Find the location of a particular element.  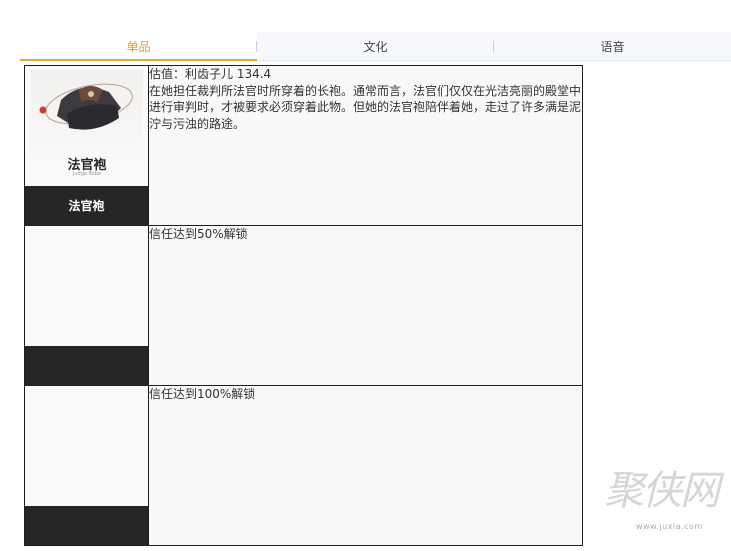

tab-culture: 文化 is located at coordinates (375, 46).